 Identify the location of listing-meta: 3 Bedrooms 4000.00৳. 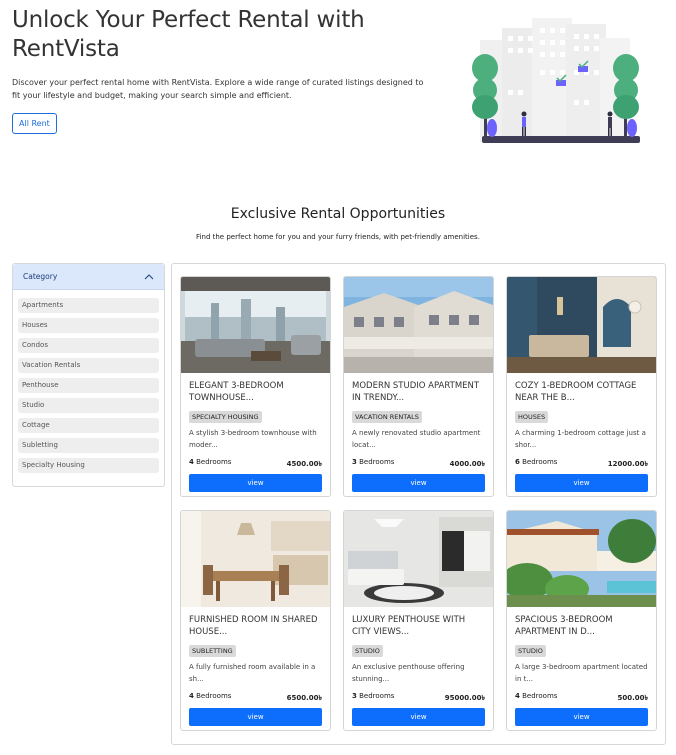
(418, 464).